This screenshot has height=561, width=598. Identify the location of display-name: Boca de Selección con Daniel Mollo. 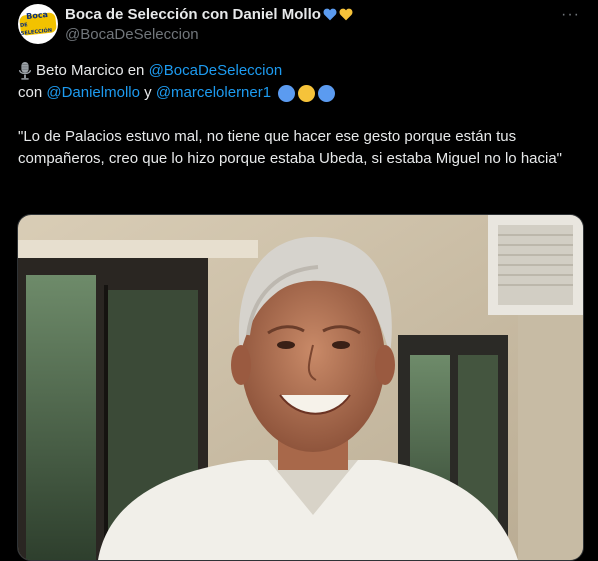
(193, 14).